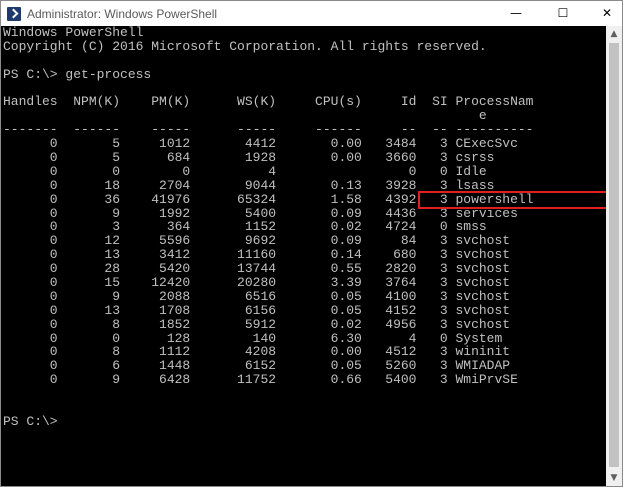 The width and height of the screenshot is (623, 487). Describe the element at coordinates (516, 13) in the screenshot. I see `minimize-button: —` at that location.